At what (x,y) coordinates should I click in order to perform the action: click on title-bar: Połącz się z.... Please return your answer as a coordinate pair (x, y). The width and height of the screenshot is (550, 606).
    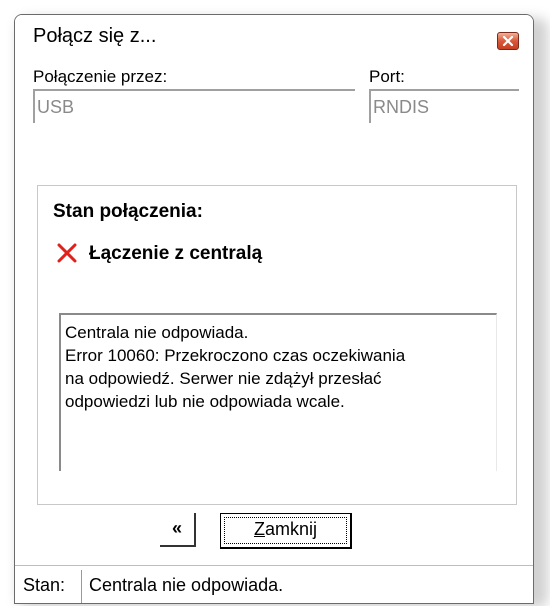
    Looking at the image, I should click on (274, 37).